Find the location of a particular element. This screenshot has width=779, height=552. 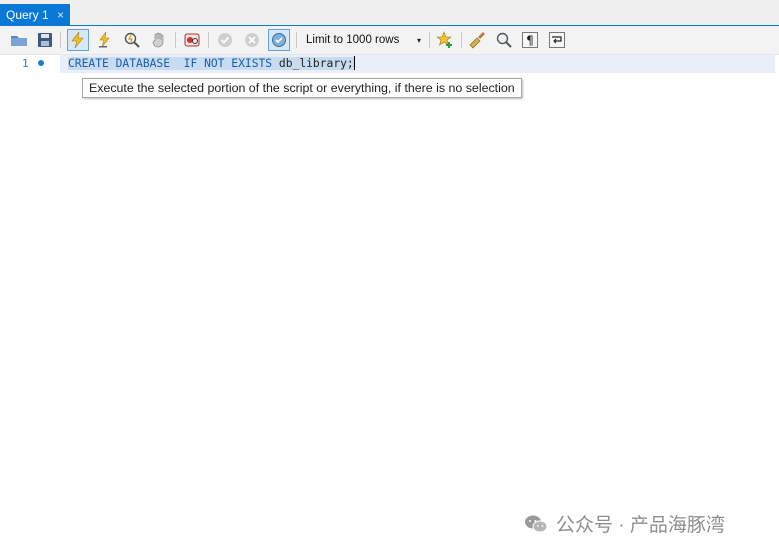

tab-label: Query 1 is located at coordinates (27, 15).